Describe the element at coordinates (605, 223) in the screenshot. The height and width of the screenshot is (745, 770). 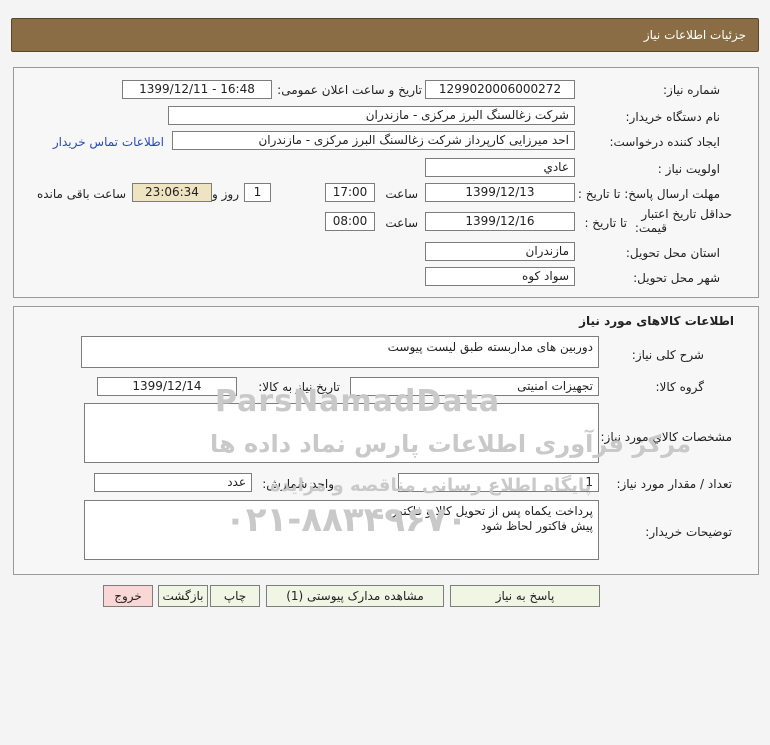
I see `validity-to-label: تا تاریخ :` at that location.